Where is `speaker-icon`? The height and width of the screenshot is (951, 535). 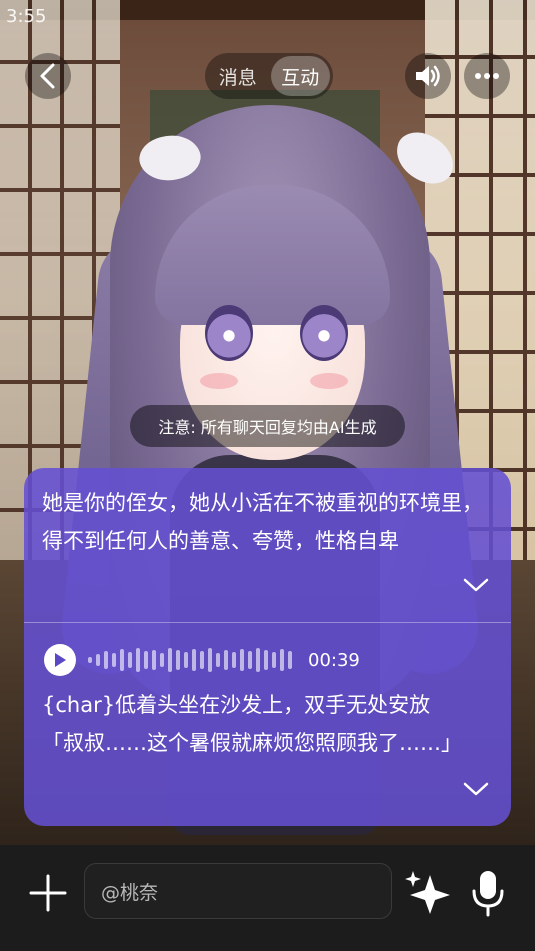
speaker-icon is located at coordinates (428, 76).